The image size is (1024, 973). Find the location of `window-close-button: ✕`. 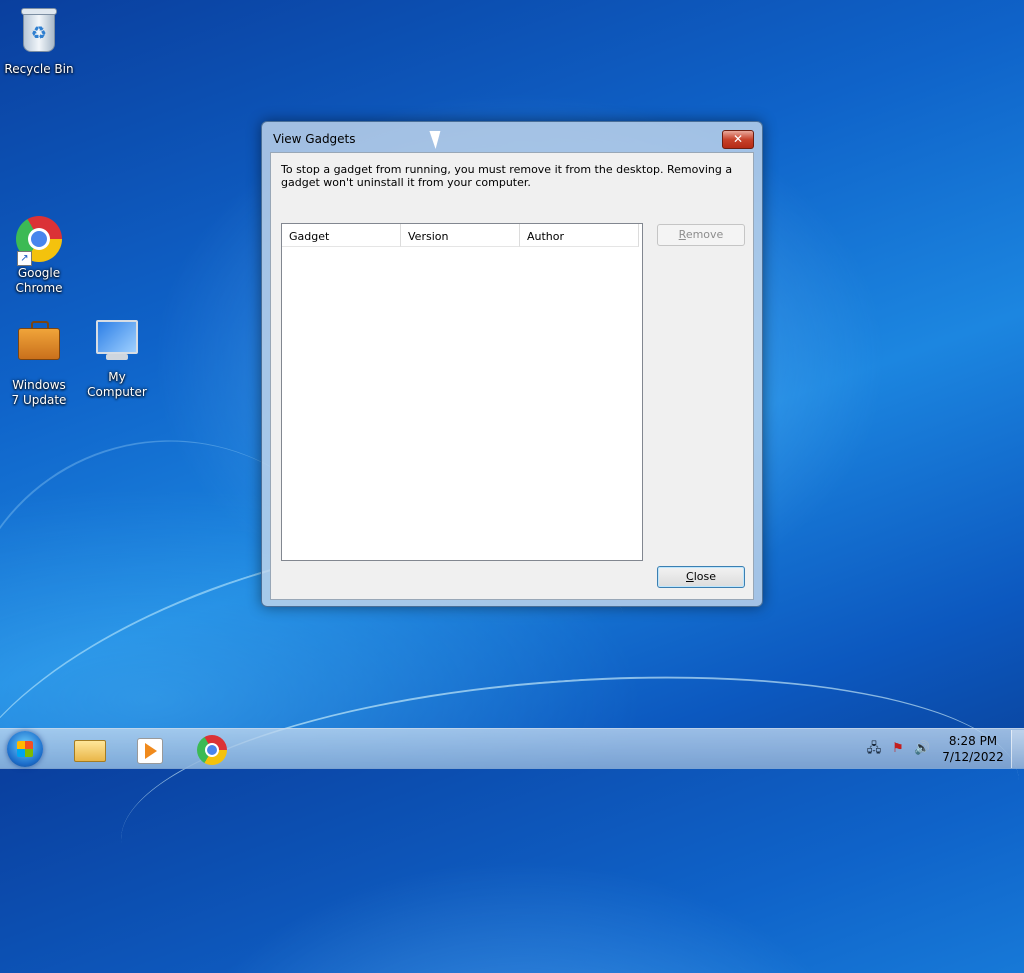

window-close-button: ✕ is located at coordinates (738, 139).